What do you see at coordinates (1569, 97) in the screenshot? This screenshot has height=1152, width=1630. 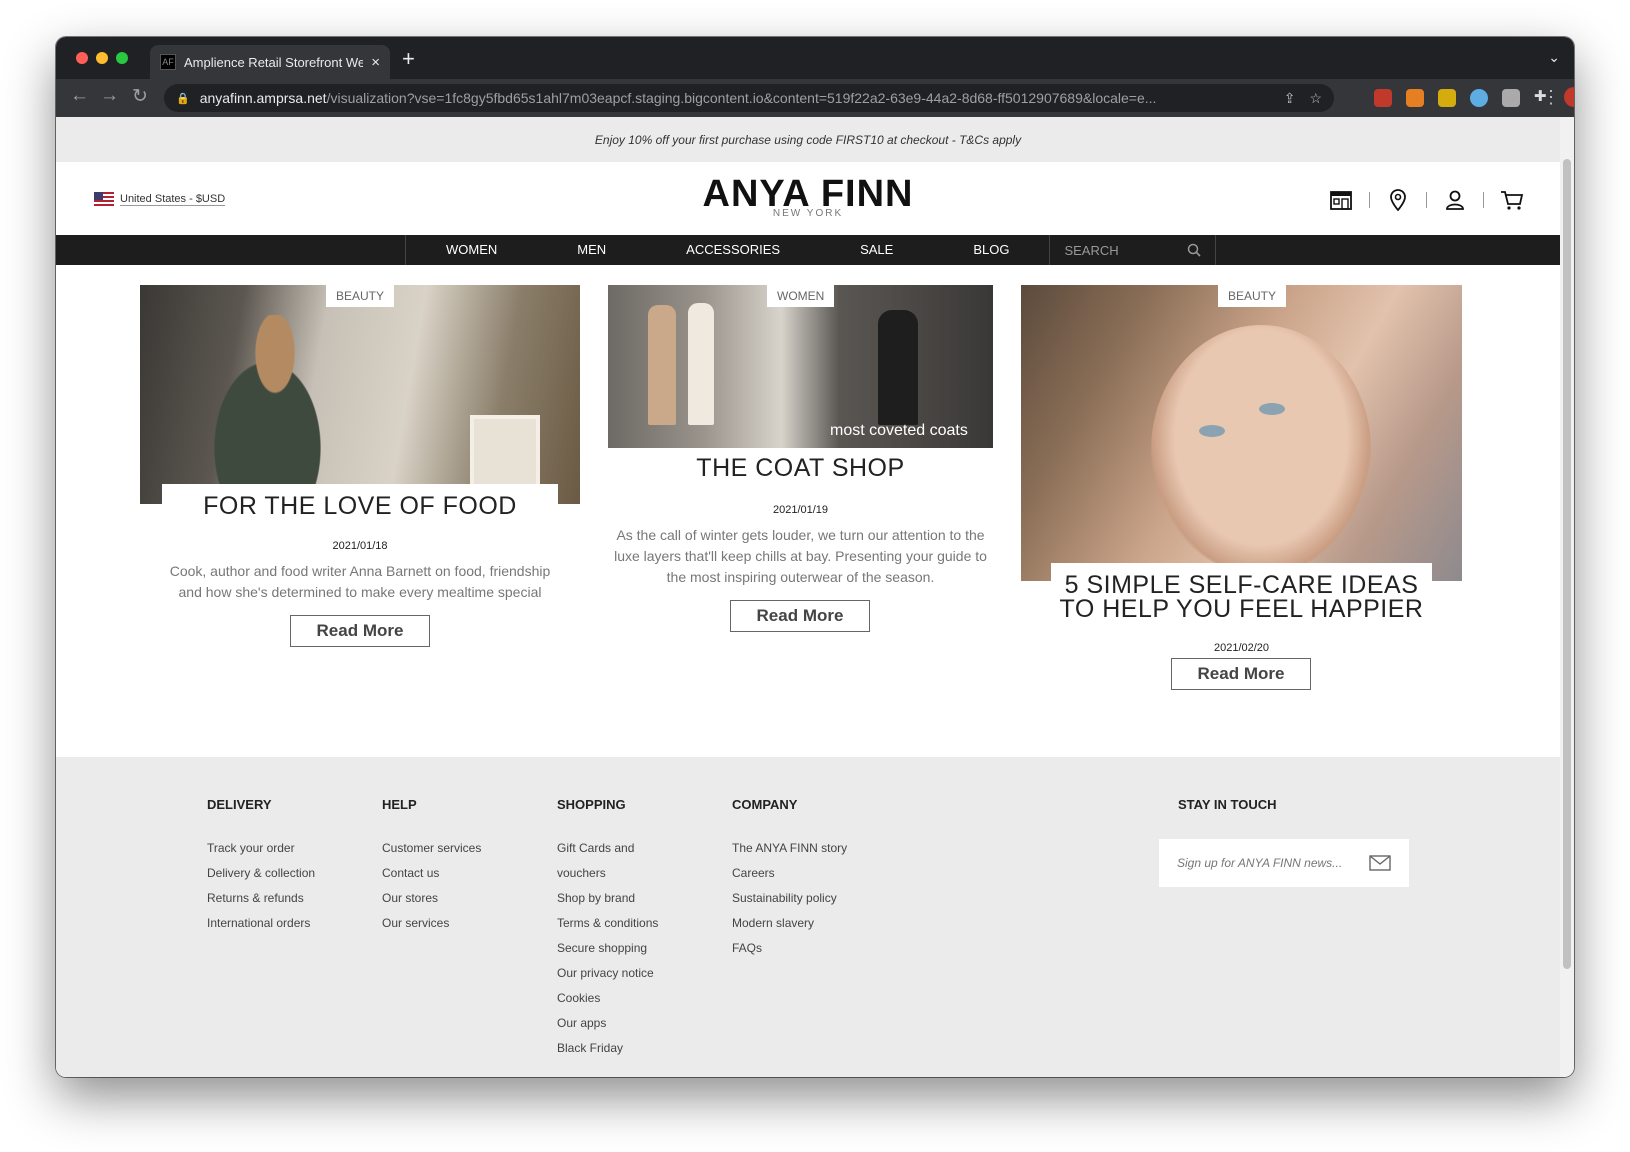 I see `profile-avatar` at bounding box center [1569, 97].